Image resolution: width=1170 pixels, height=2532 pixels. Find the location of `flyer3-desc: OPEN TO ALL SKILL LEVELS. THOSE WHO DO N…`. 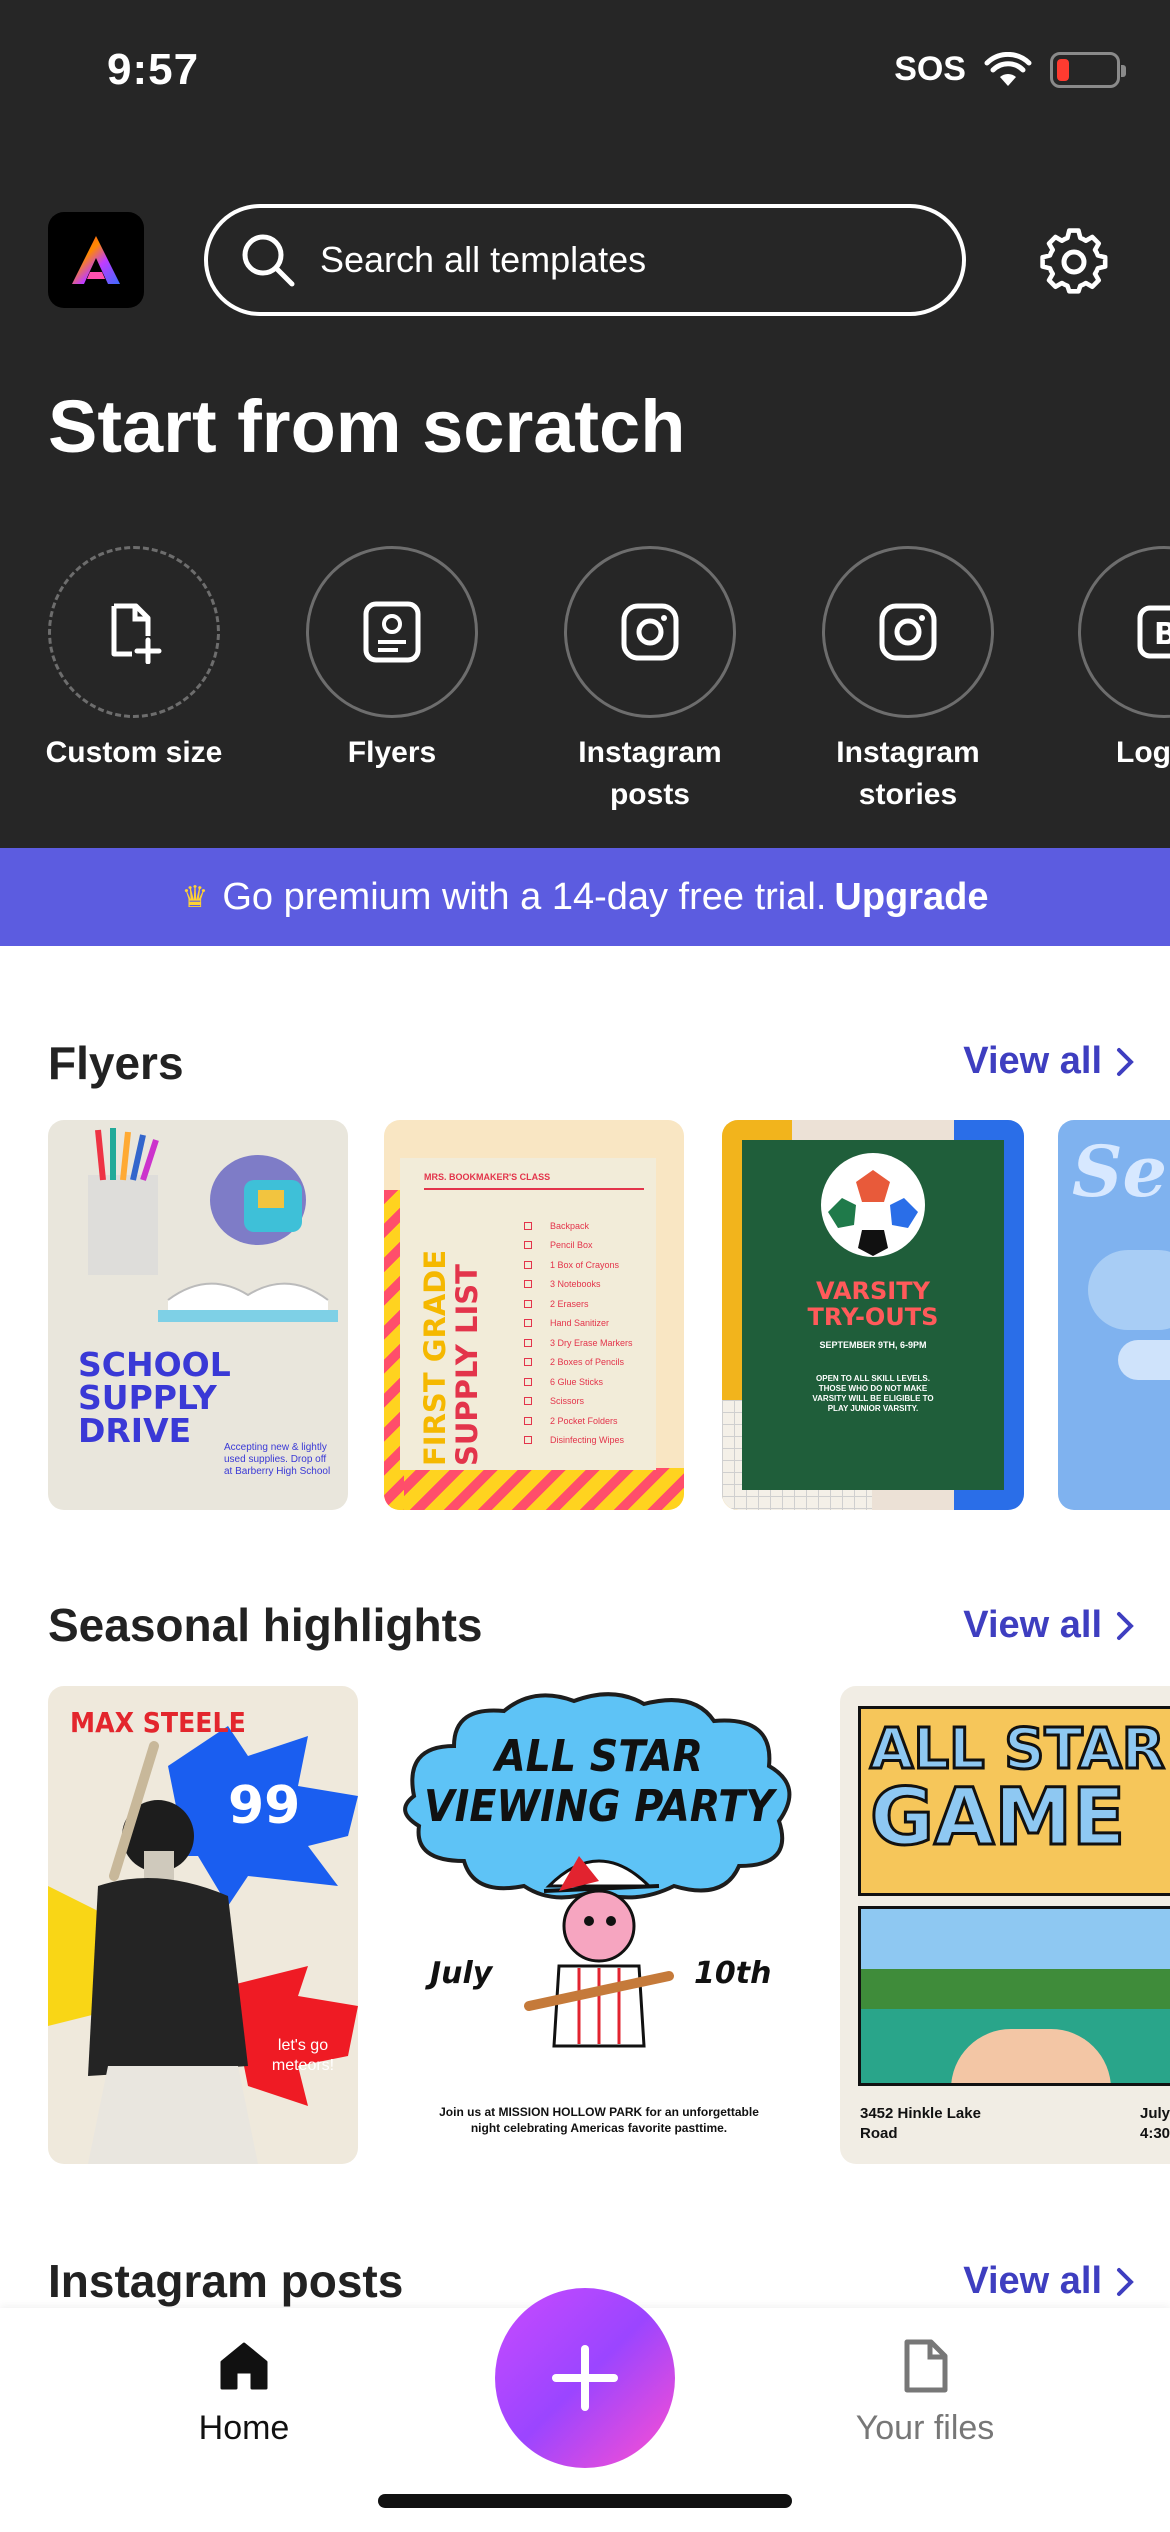

flyer3-desc: OPEN TO ALL SKILL LEVELS. THOSE WHO DO N… is located at coordinates (873, 1393).